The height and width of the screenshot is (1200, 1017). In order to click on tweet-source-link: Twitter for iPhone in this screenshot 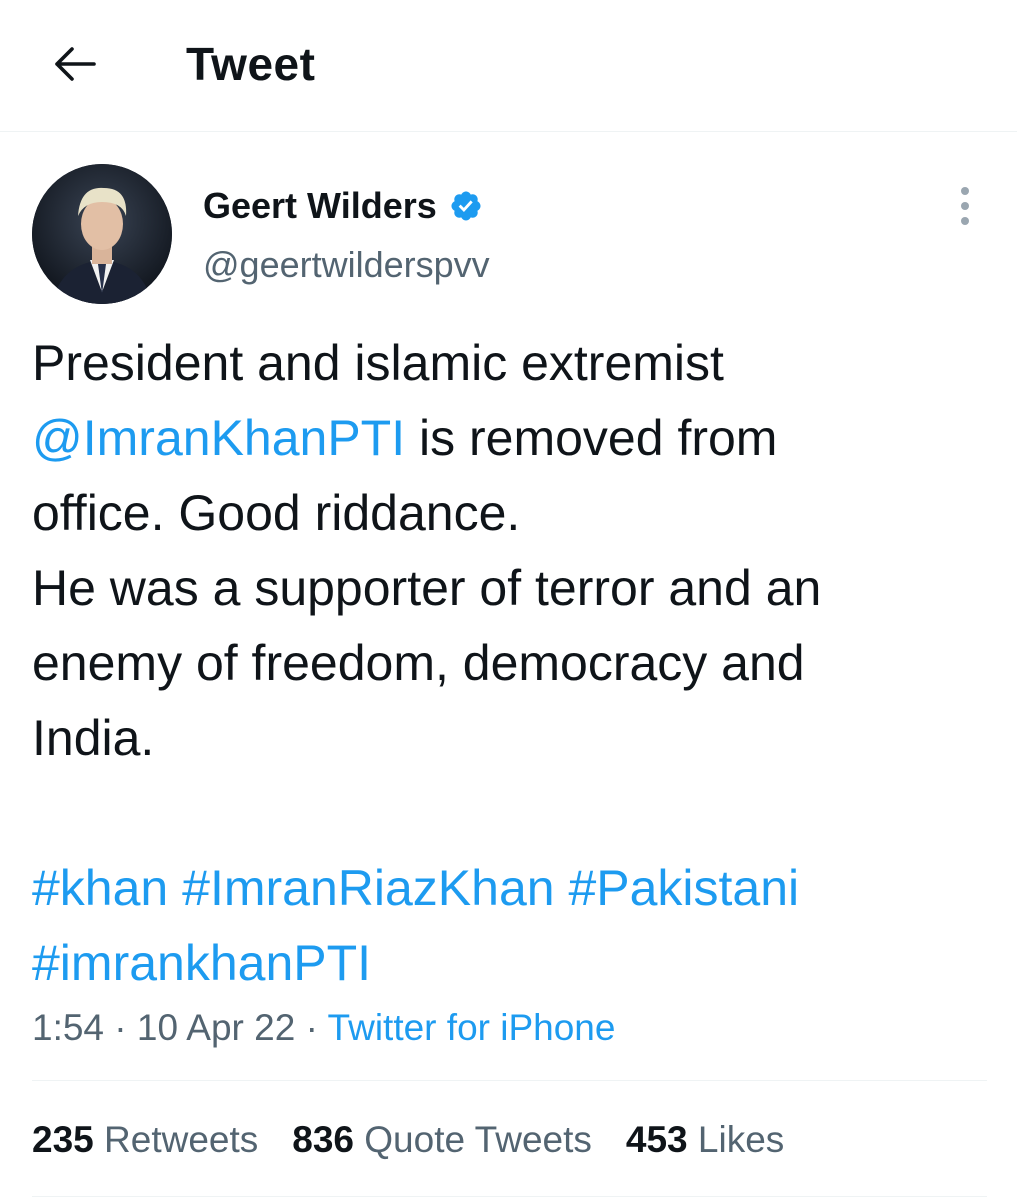, I will do `click(472, 1027)`.